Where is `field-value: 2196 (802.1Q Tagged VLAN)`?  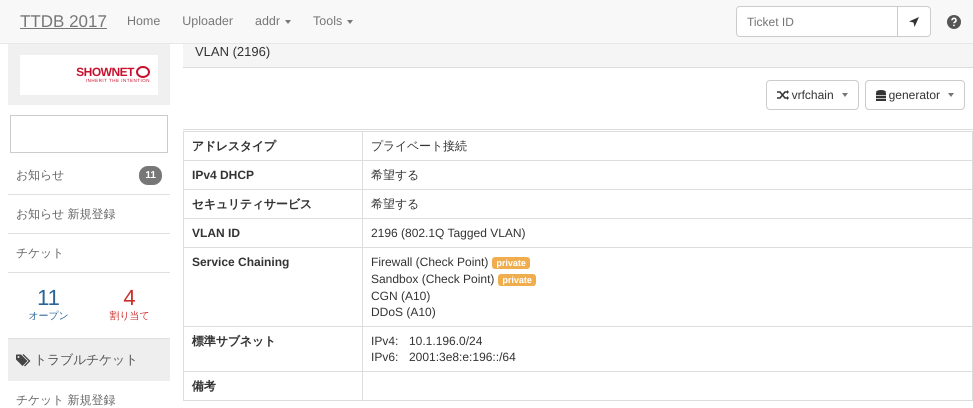 field-value: 2196 (802.1Q Tagged VLAN) is located at coordinates (667, 233).